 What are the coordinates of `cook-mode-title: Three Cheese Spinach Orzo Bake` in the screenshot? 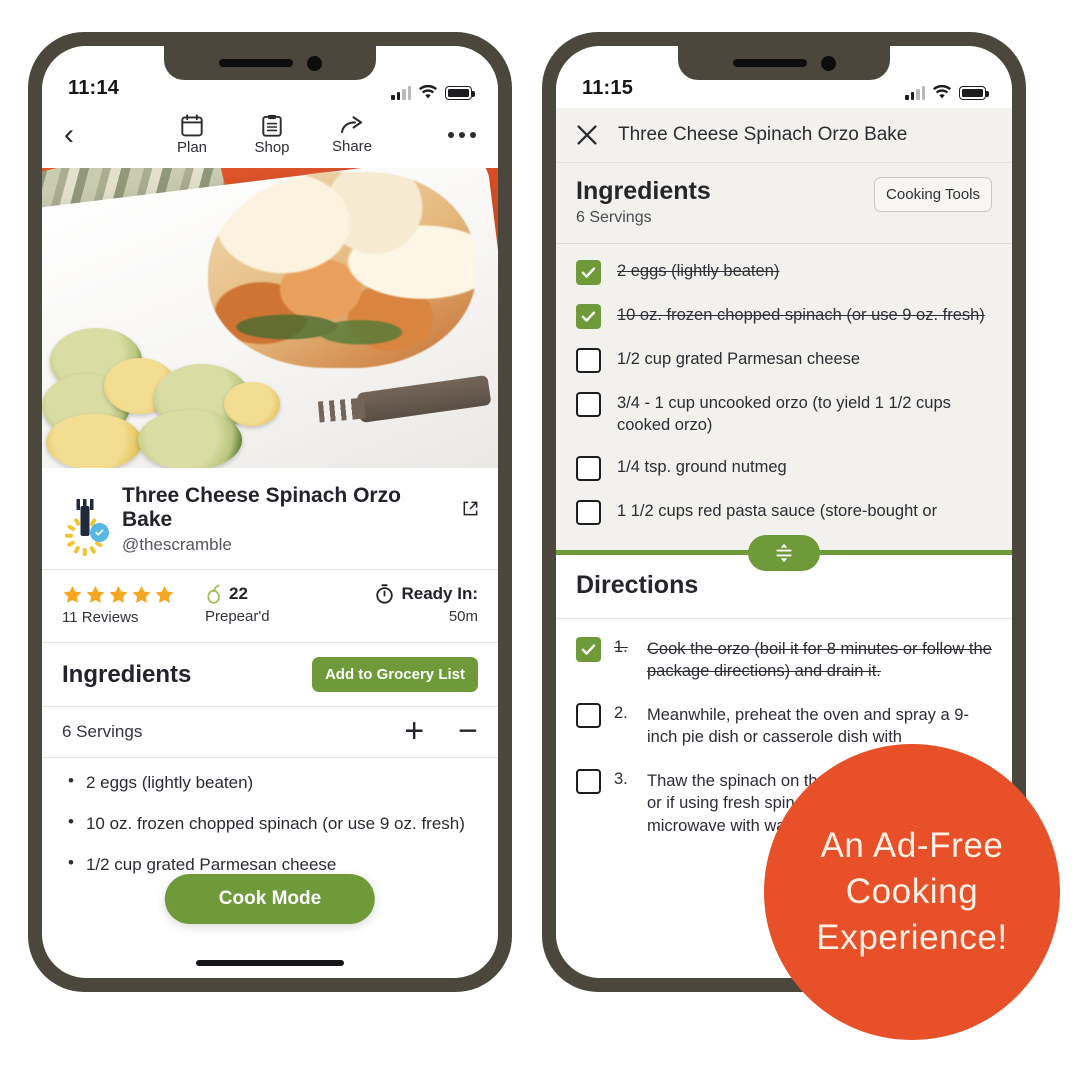 It's located at (763, 134).